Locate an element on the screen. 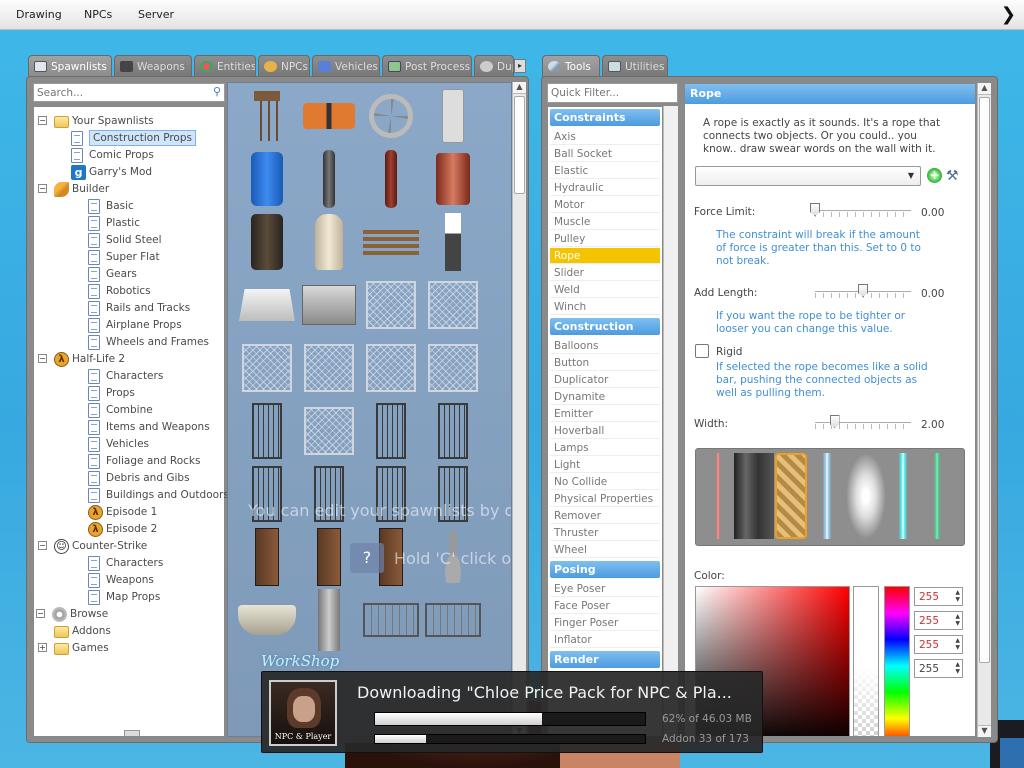 This screenshot has height=768, width=1024. tree-resize-handle is located at coordinates (132, 733).